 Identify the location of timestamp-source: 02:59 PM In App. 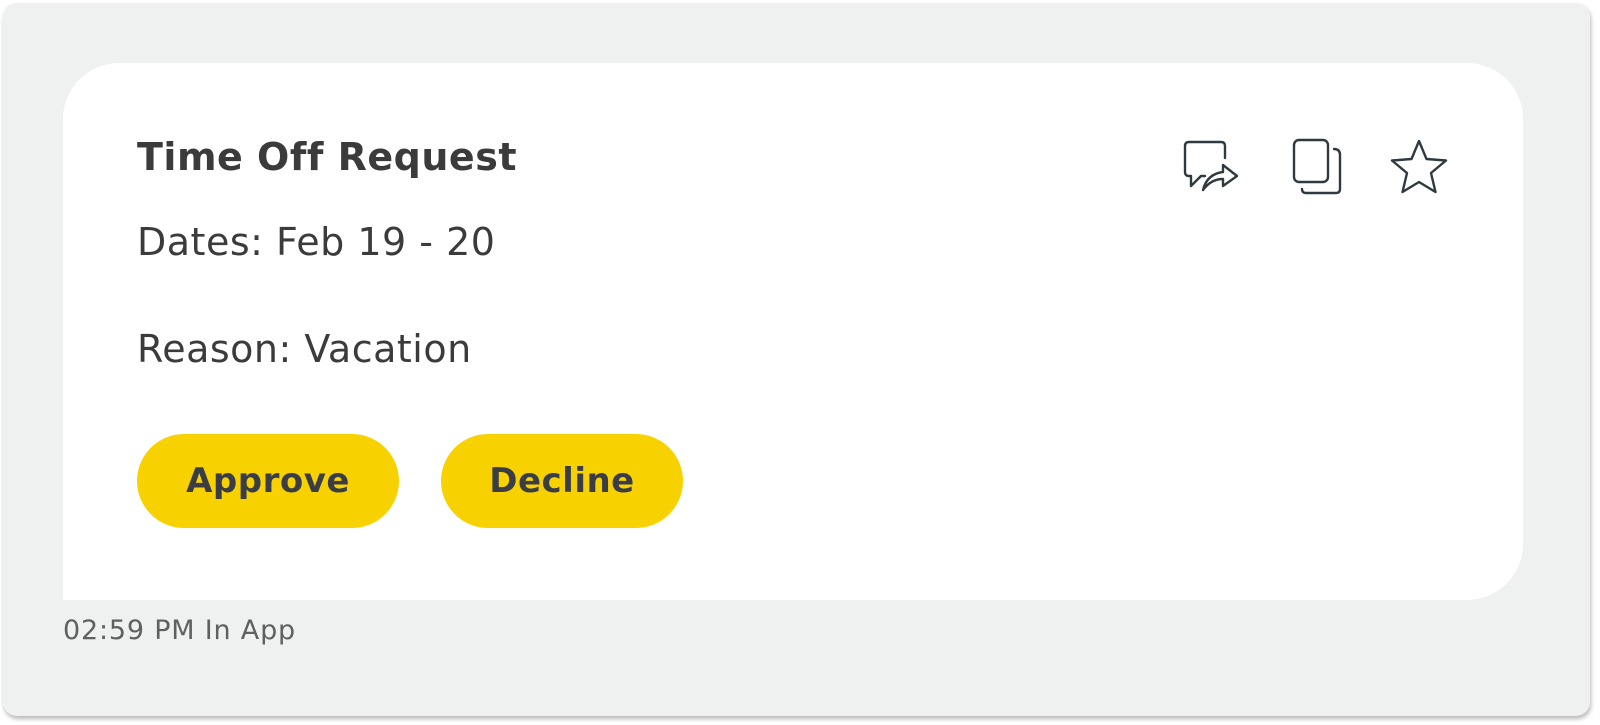
(179, 630).